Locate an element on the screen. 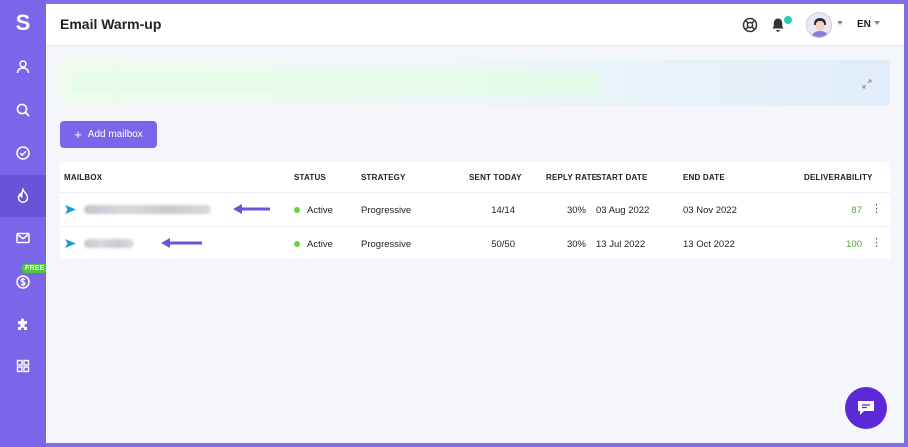  sent-today-cell: 50/50 is located at coordinates (503, 244).